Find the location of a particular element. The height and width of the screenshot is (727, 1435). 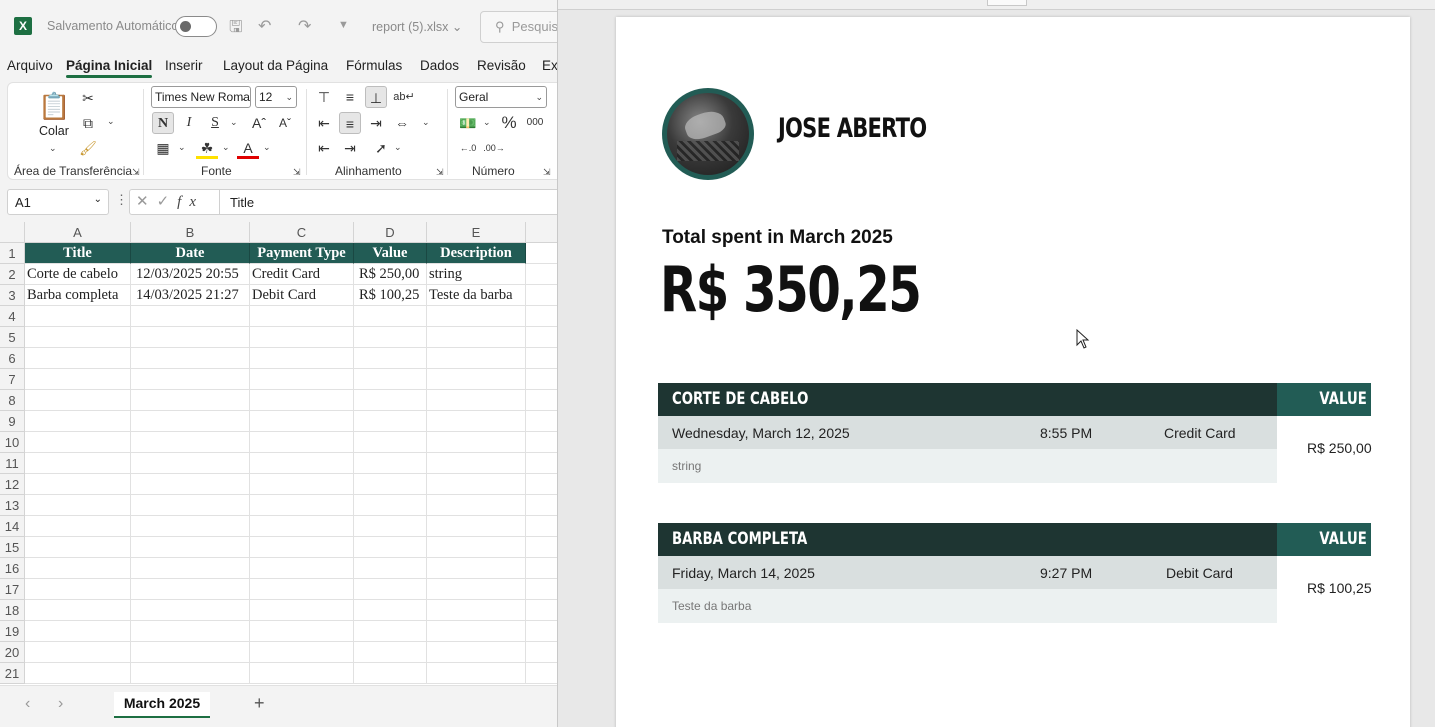

align-right-icon: ⇥ is located at coordinates (376, 123).